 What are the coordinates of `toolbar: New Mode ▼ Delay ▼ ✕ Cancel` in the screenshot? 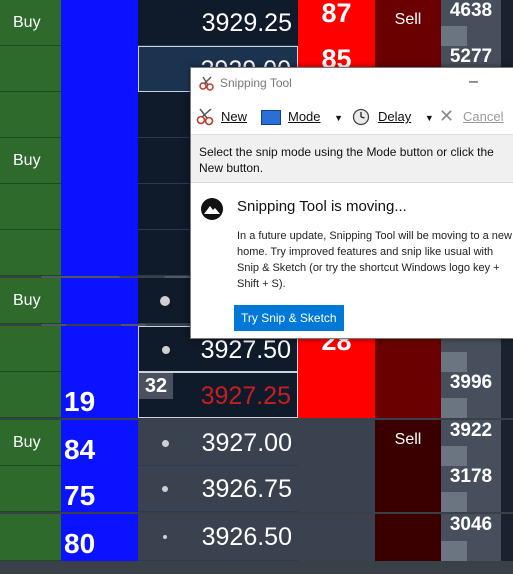 It's located at (352, 117).